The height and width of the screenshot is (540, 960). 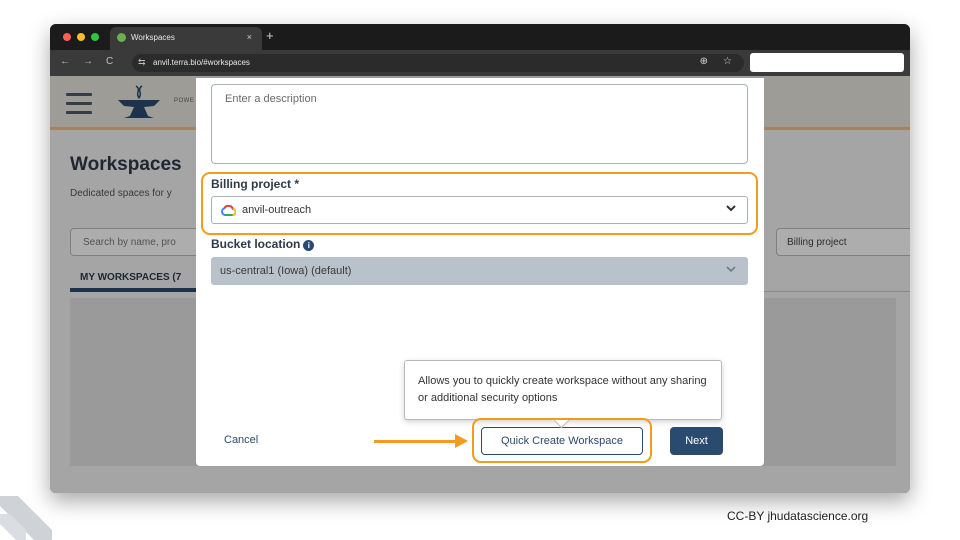 I want to click on tab-close-icon: ×, so click(x=249, y=37).